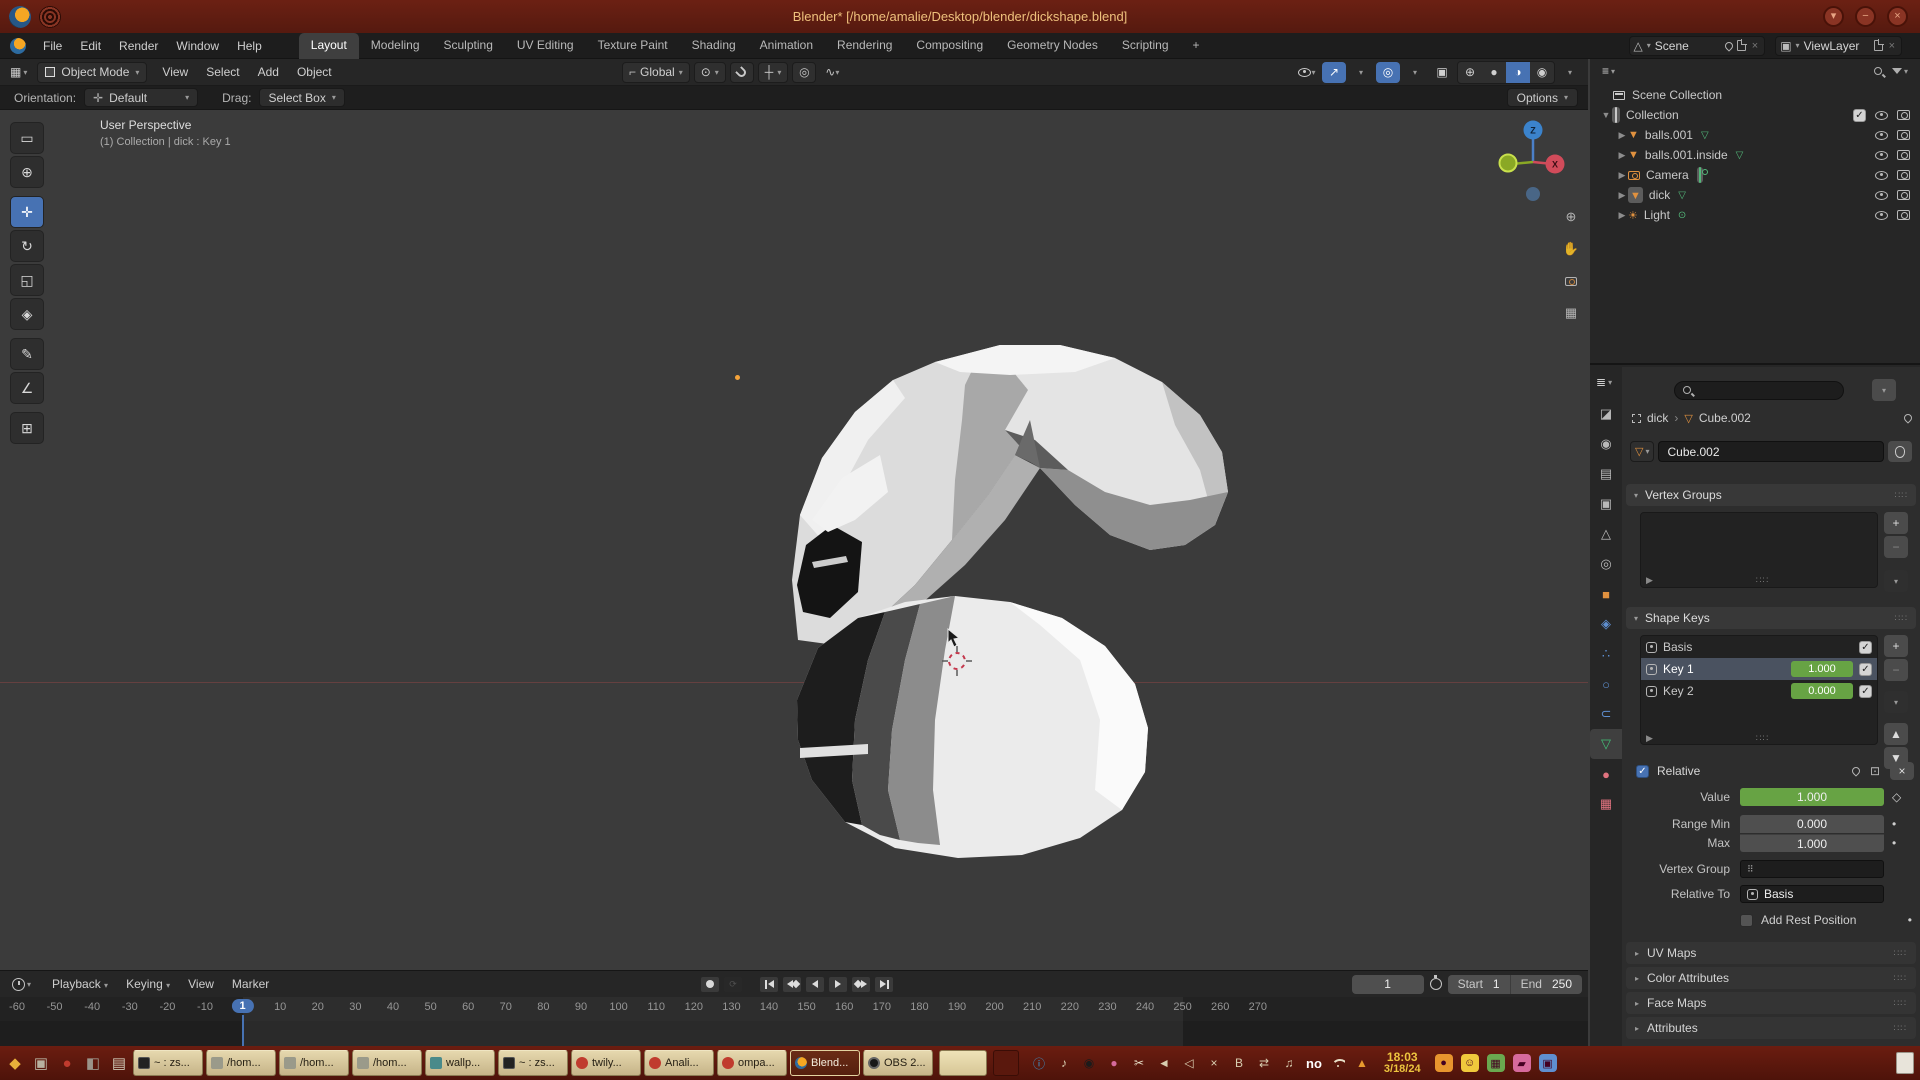 Image resolution: width=1920 pixels, height=1080 pixels. Describe the element at coordinates (138, 46) in the screenshot. I see `menu-render: Render` at that location.